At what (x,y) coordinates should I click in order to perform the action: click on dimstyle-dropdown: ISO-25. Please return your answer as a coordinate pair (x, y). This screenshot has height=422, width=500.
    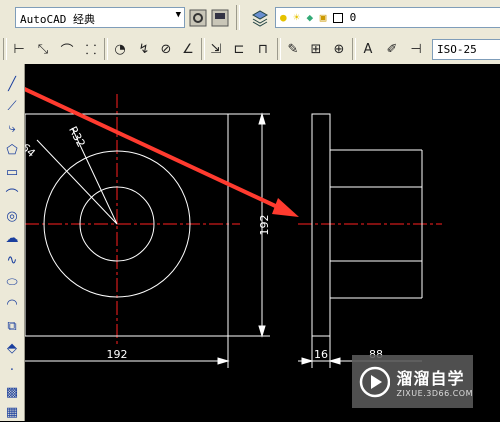
    Looking at the image, I should click on (466, 49).